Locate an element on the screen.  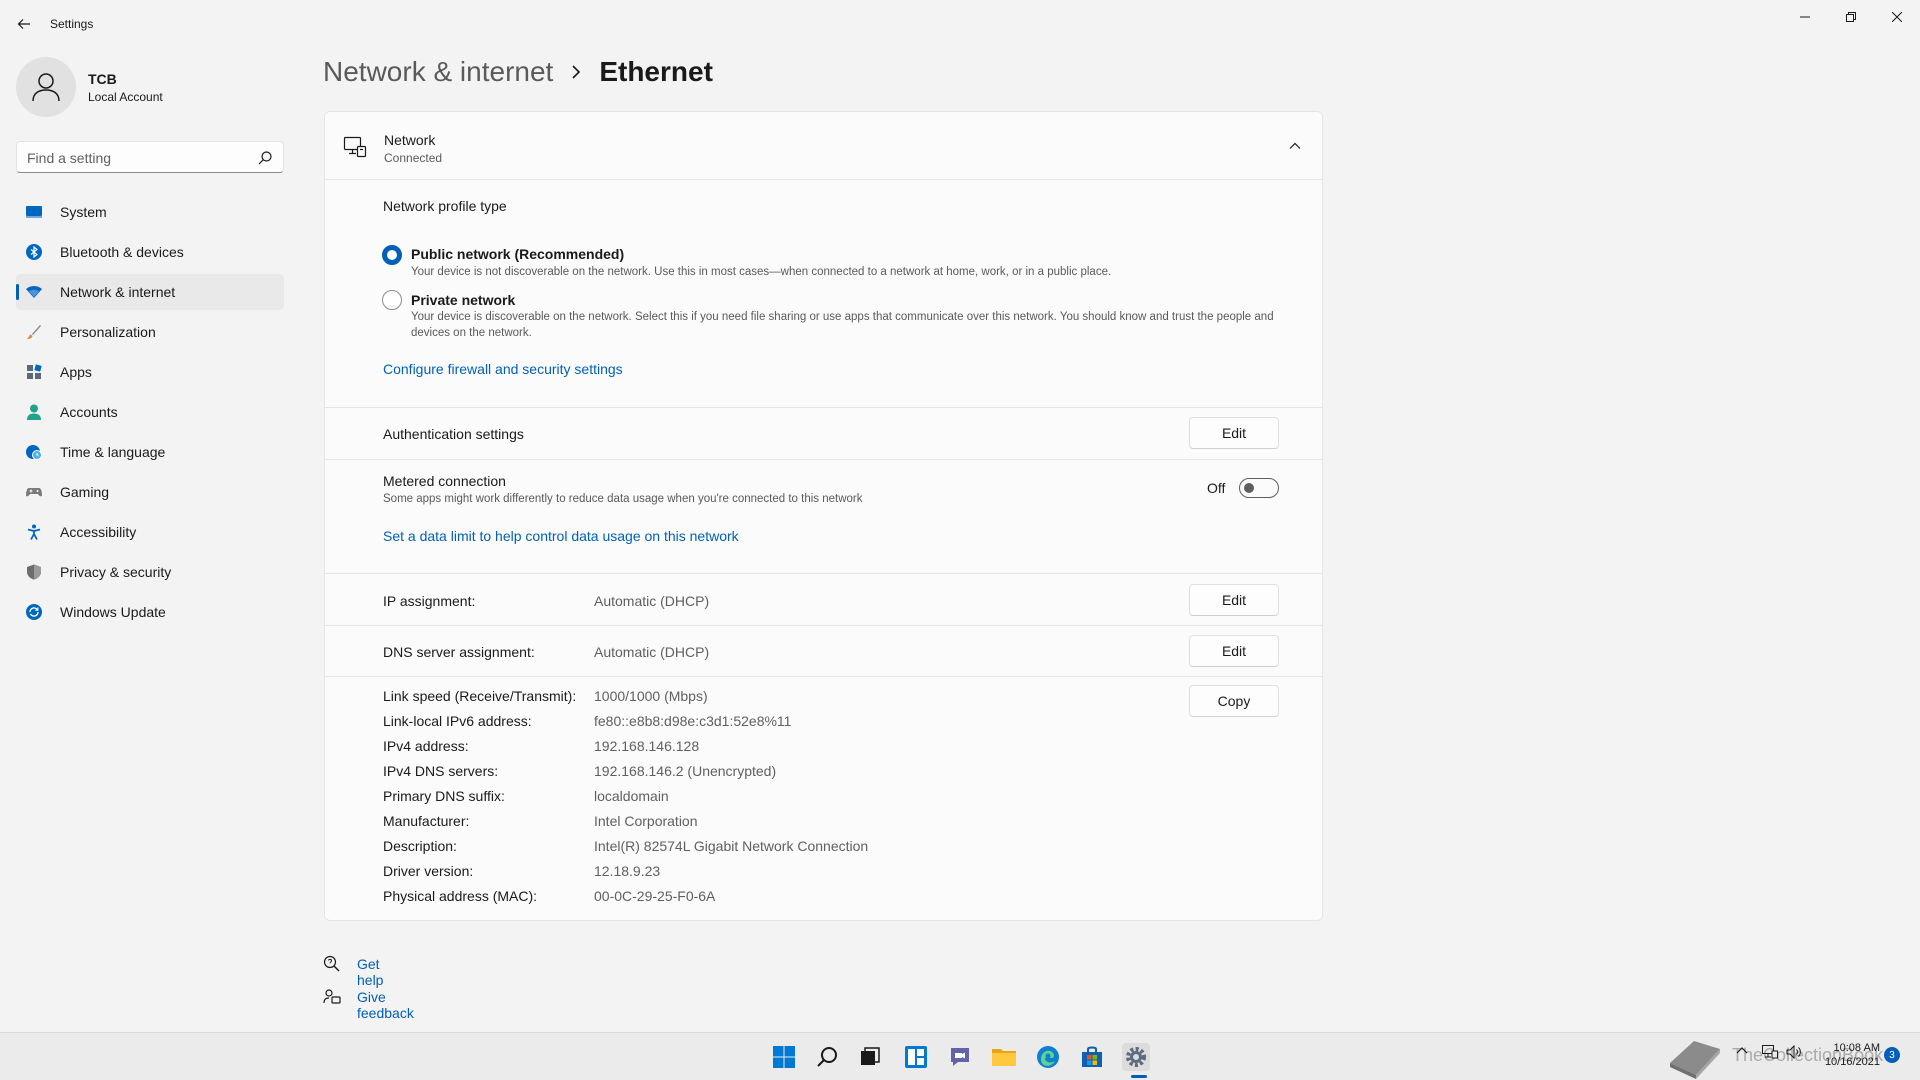
edge-icon is located at coordinates (1048, 1057).